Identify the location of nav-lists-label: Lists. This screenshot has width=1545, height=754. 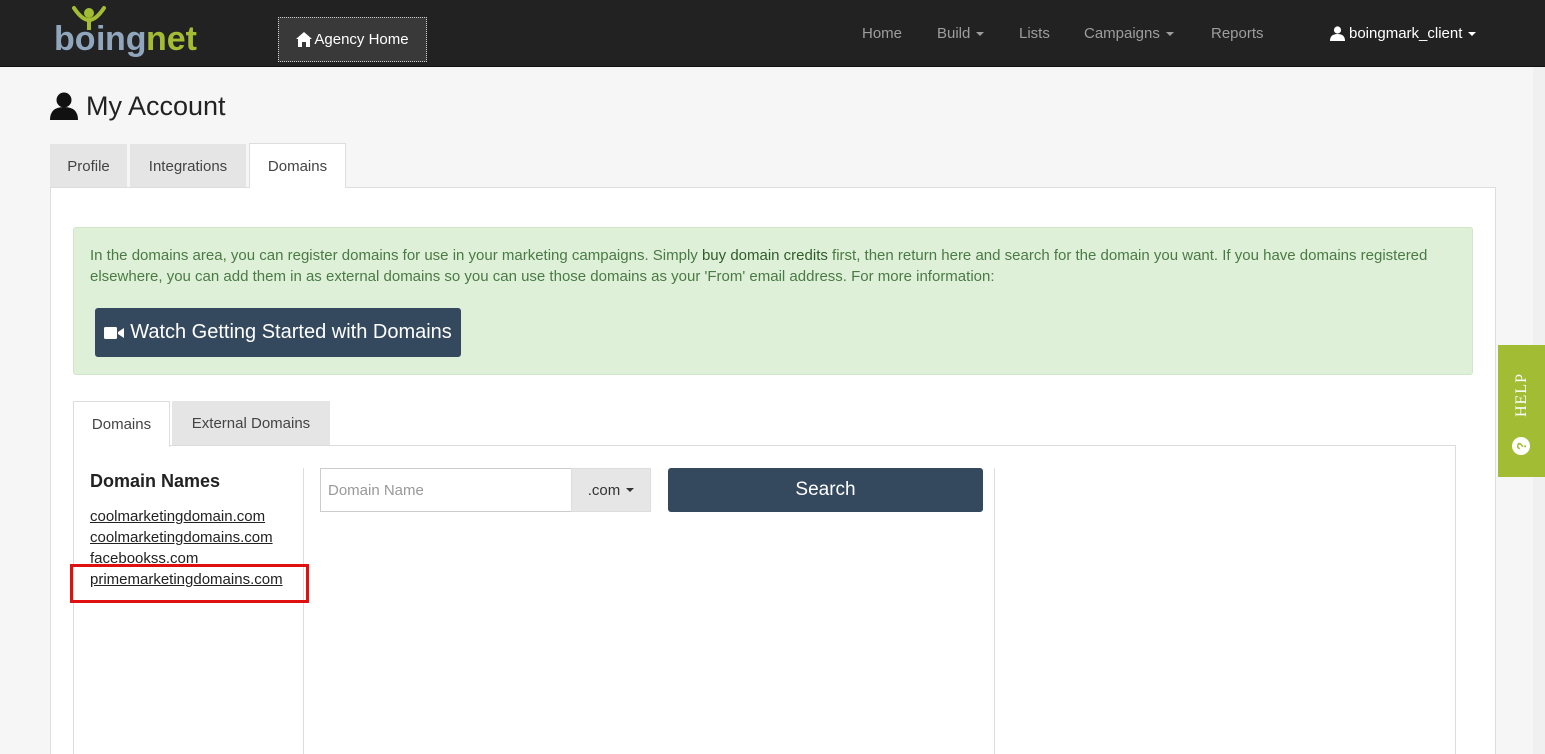
(1034, 33).